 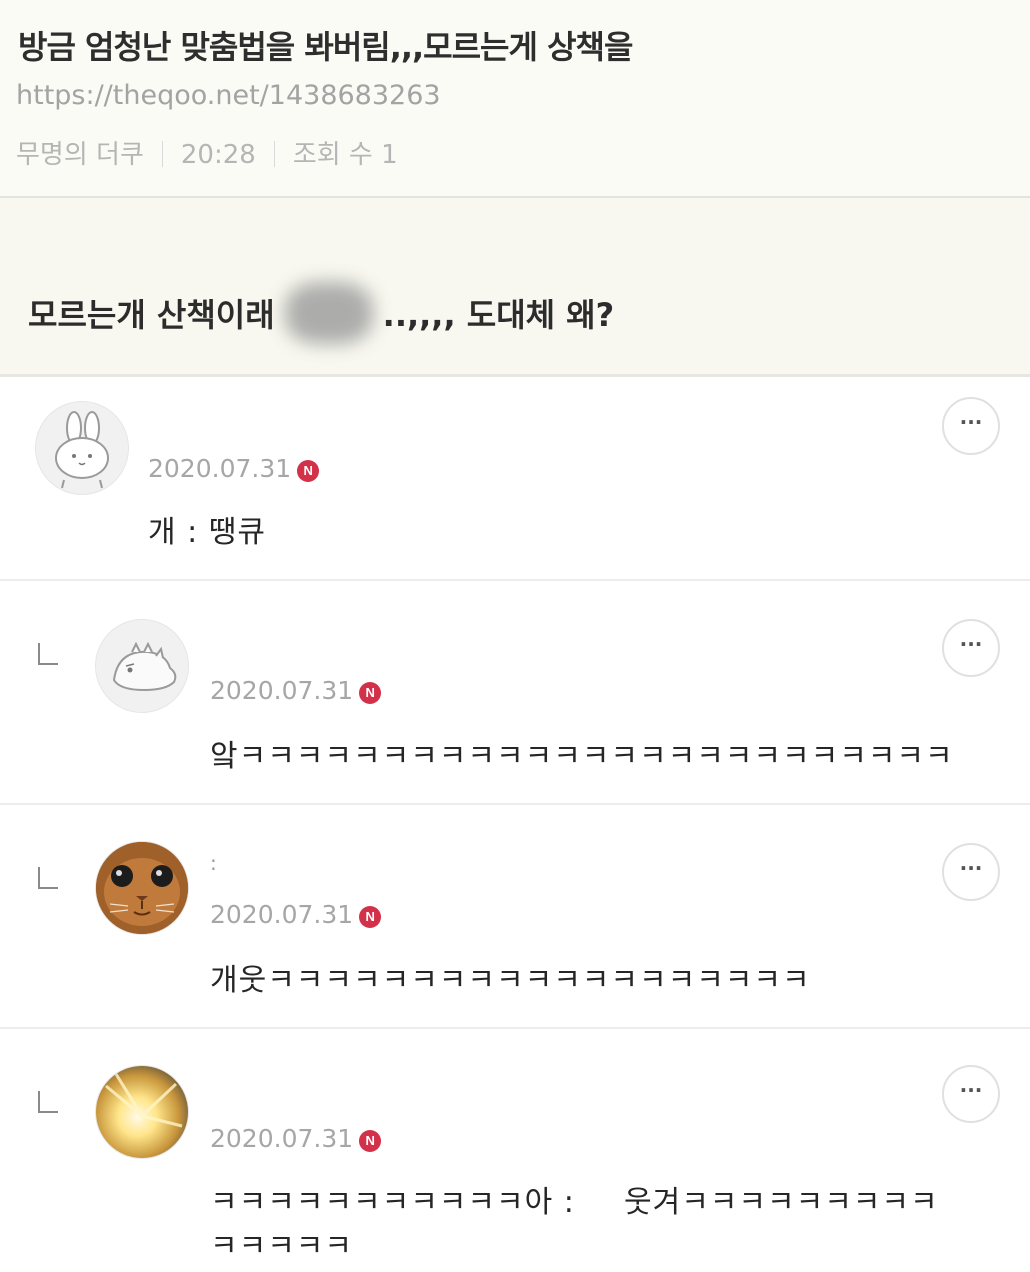 I want to click on sunburst-avatar, so click(x=142, y=1112).